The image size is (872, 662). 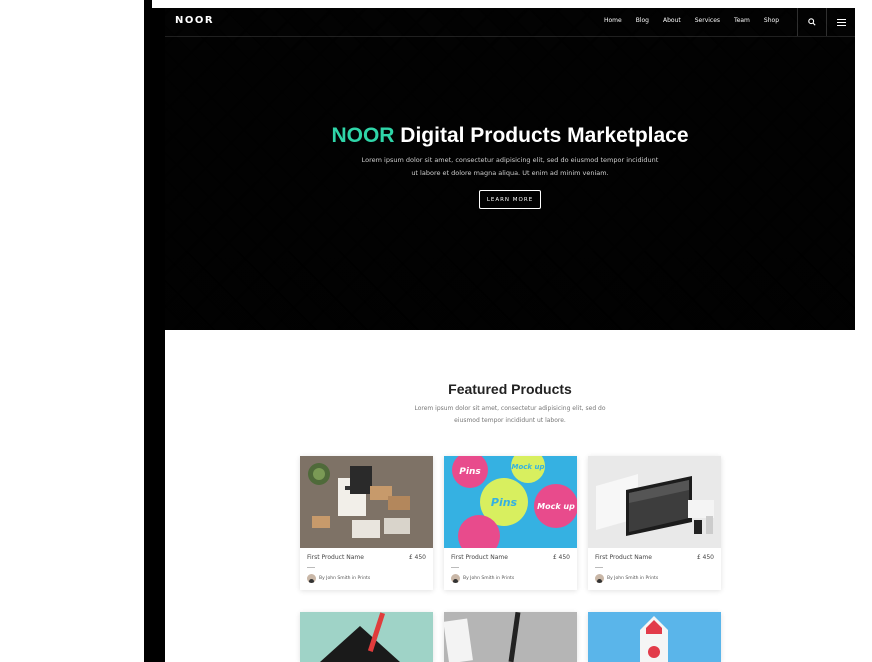 What do you see at coordinates (194, 20) in the screenshot?
I see `site-logo: NOOR` at bounding box center [194, 20].